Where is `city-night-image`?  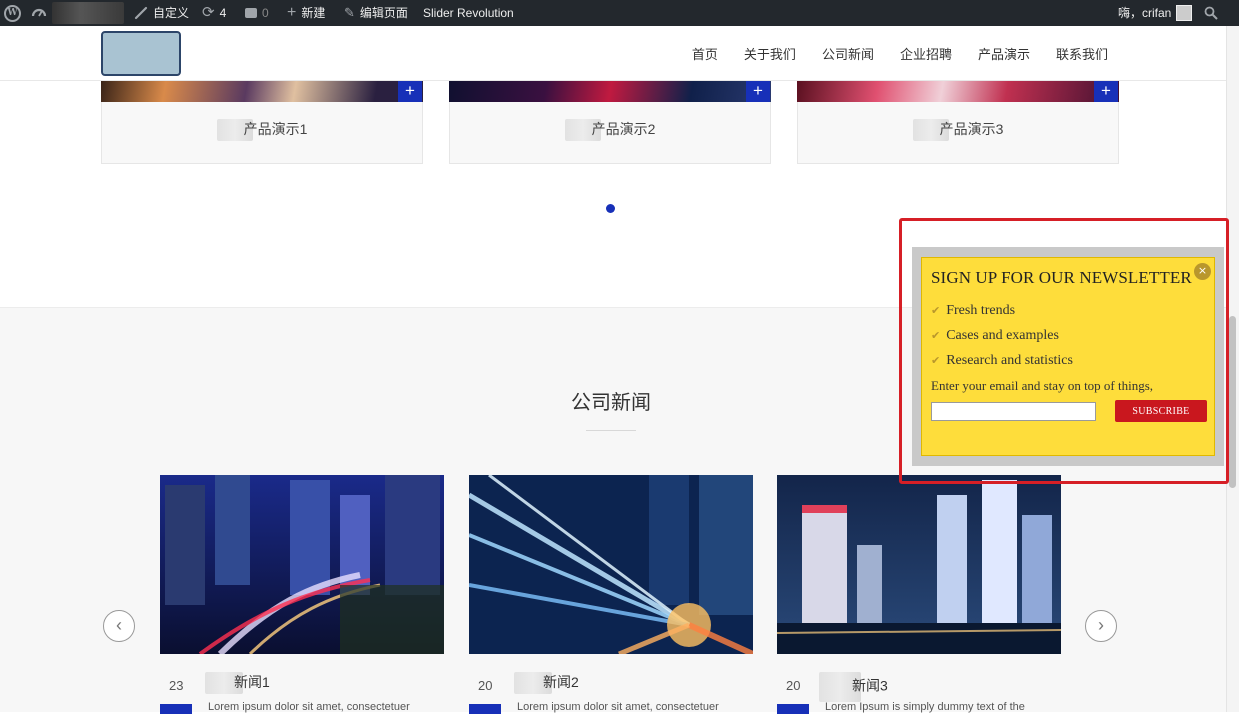 city-night-image is located at coordinates (302, 564).